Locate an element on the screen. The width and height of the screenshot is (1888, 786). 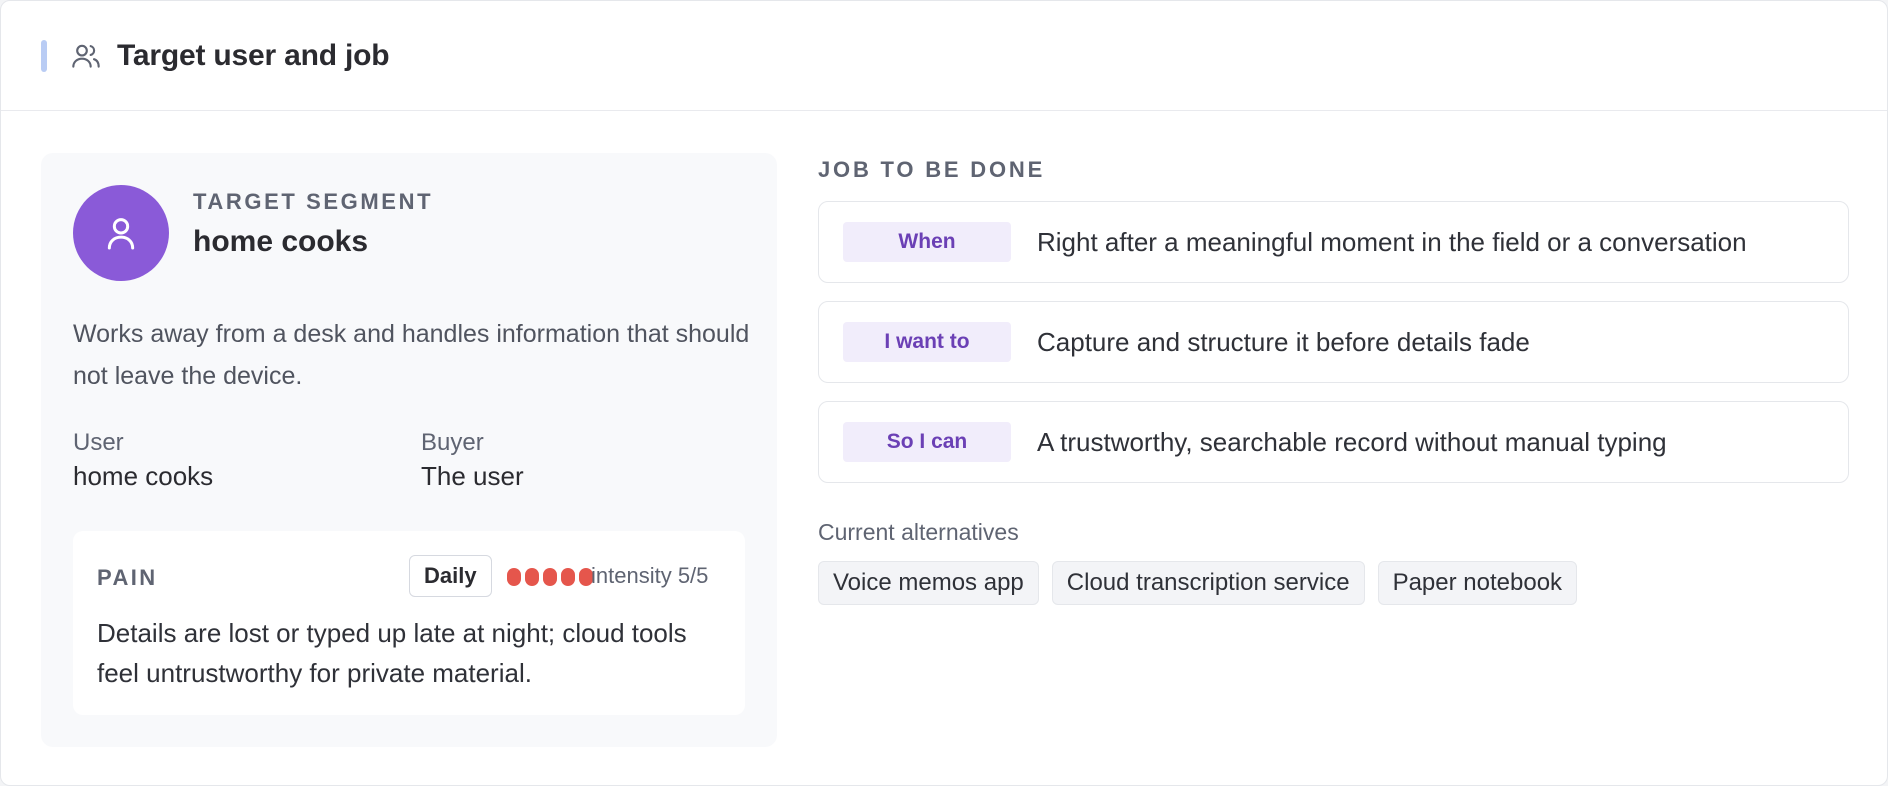
segment-value: home cooks is located at coordinates (281, 241).